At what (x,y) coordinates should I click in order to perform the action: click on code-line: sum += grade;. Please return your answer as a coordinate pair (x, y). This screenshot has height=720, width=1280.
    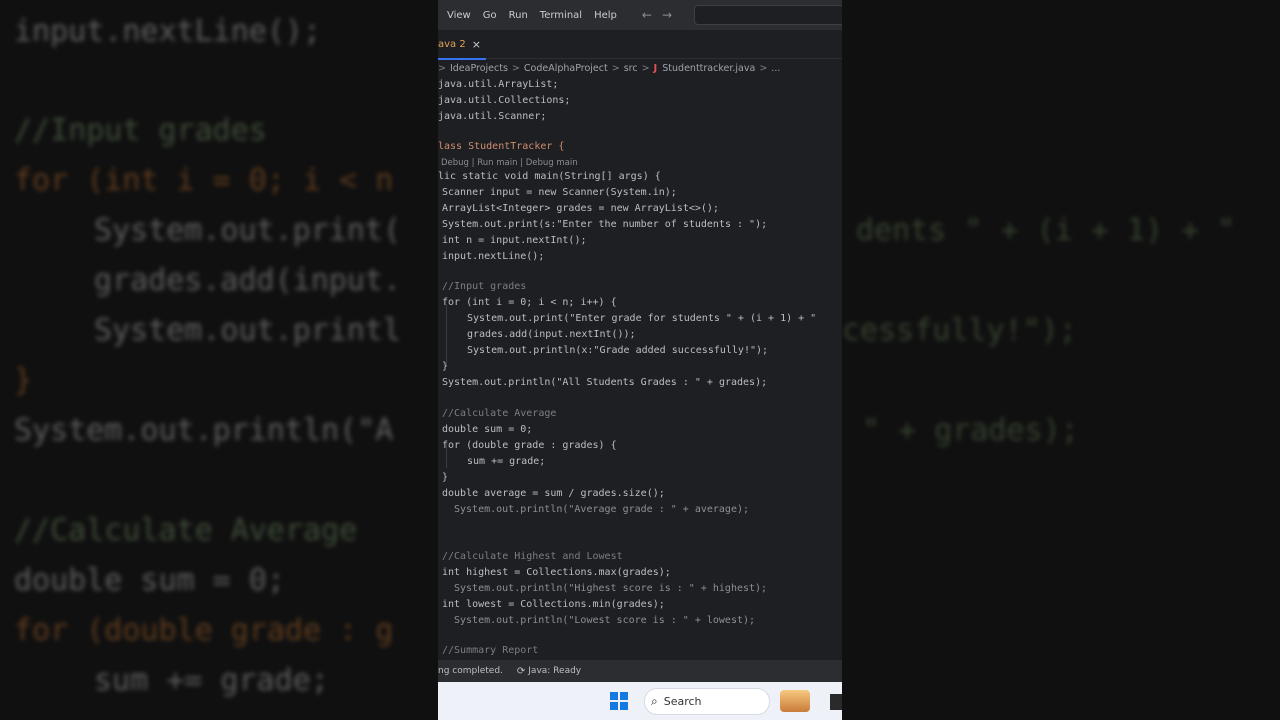
    Looking at the image, I should click on (506, 461).